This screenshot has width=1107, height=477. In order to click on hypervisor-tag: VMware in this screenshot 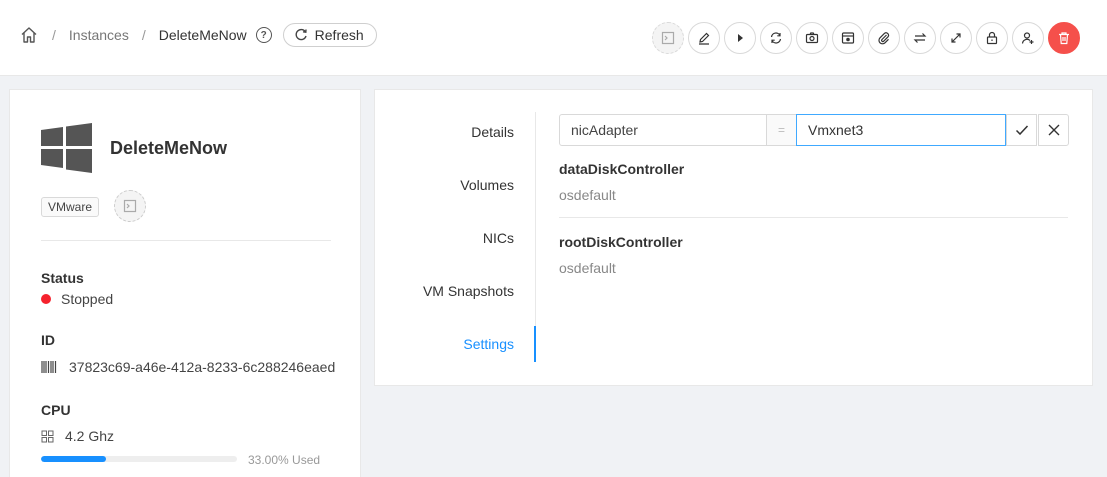, I will do `click(70, 207)`.